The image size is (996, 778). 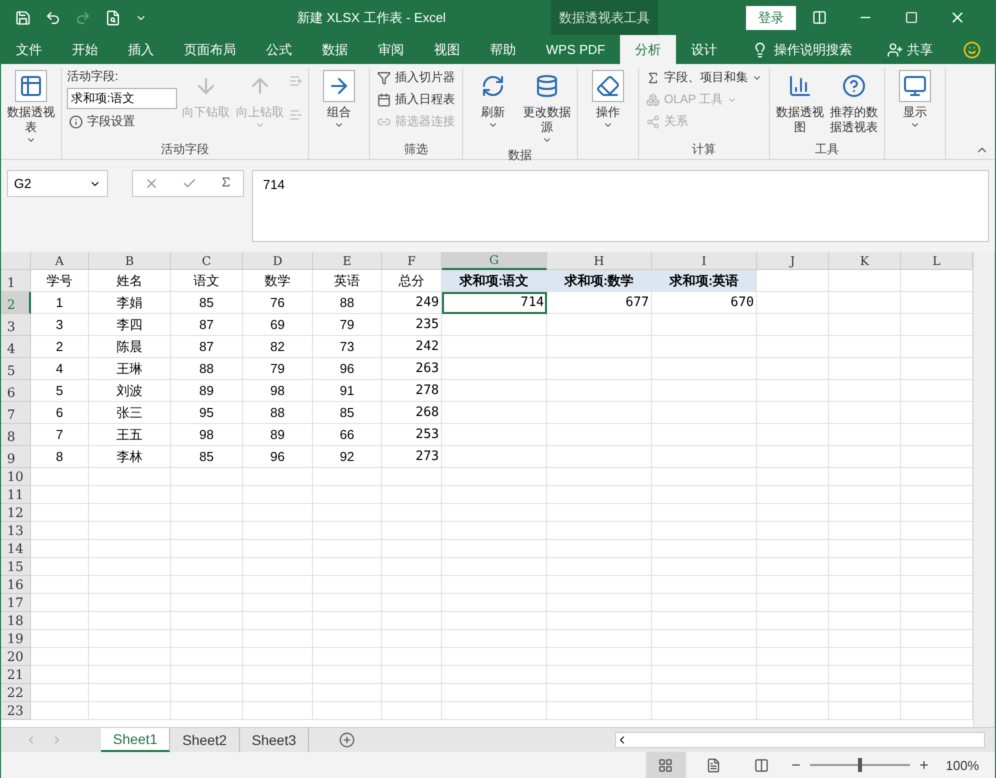 I want to click on row-header: 18, so click(x=16, y=621).